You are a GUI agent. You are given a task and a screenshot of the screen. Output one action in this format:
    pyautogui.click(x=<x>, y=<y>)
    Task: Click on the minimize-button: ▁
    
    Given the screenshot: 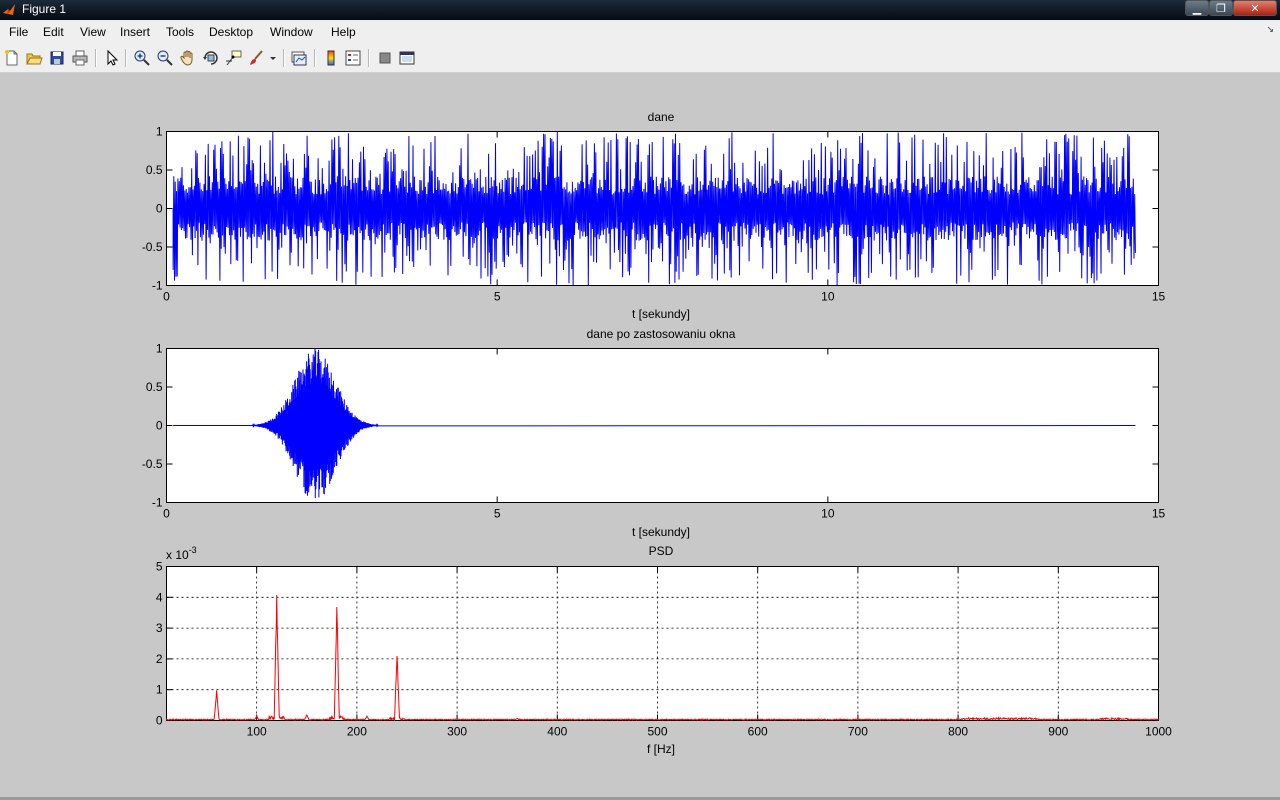 What is the action you would take?
    pyautogui.click(x=1197, y=8)
    